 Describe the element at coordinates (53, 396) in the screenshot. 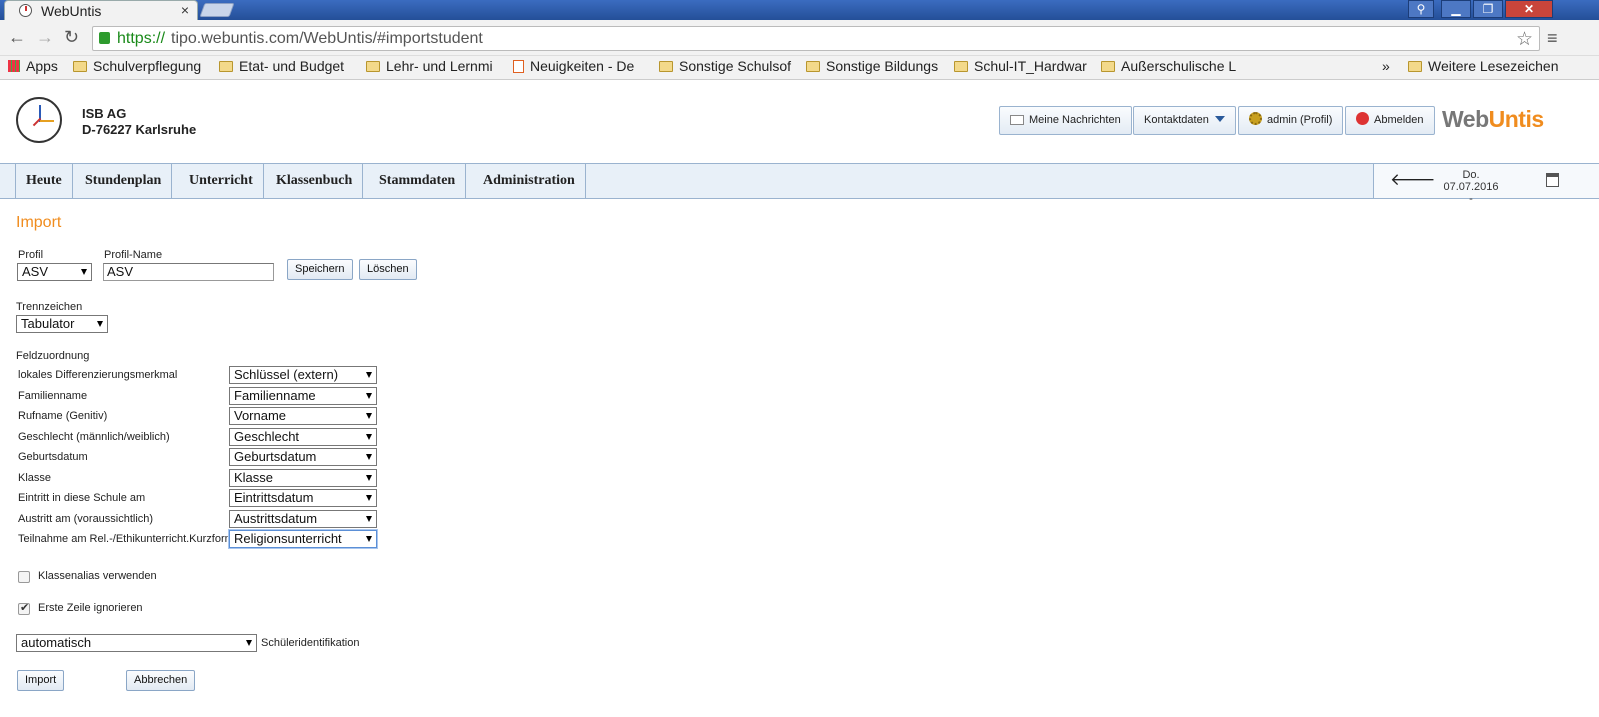

I see `mapping-field-label: Familienname` at that location.